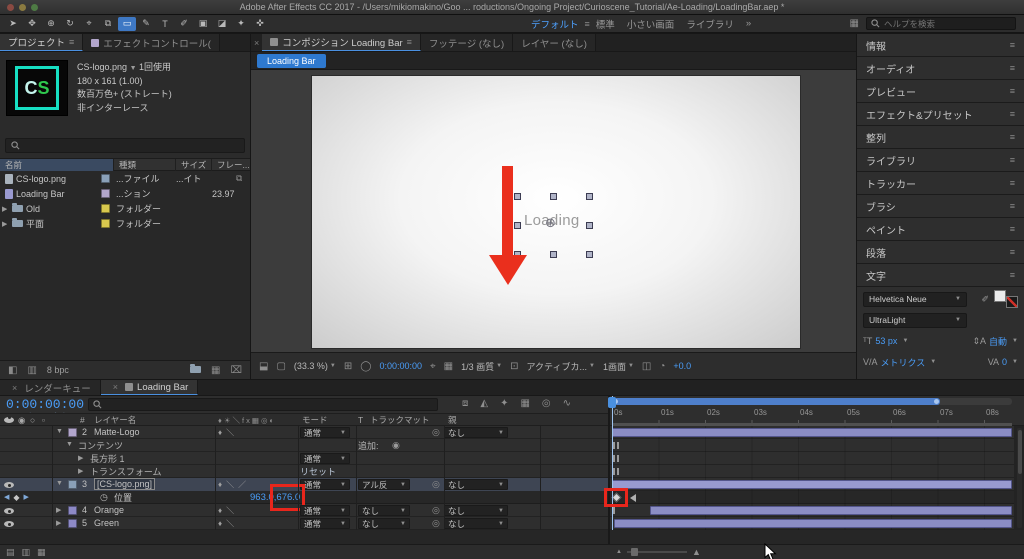 Image resolution: width=1024 pixels, height=559 pixels. I want to click on column-header-trackmatte: トラックマット, so click(400, 420).